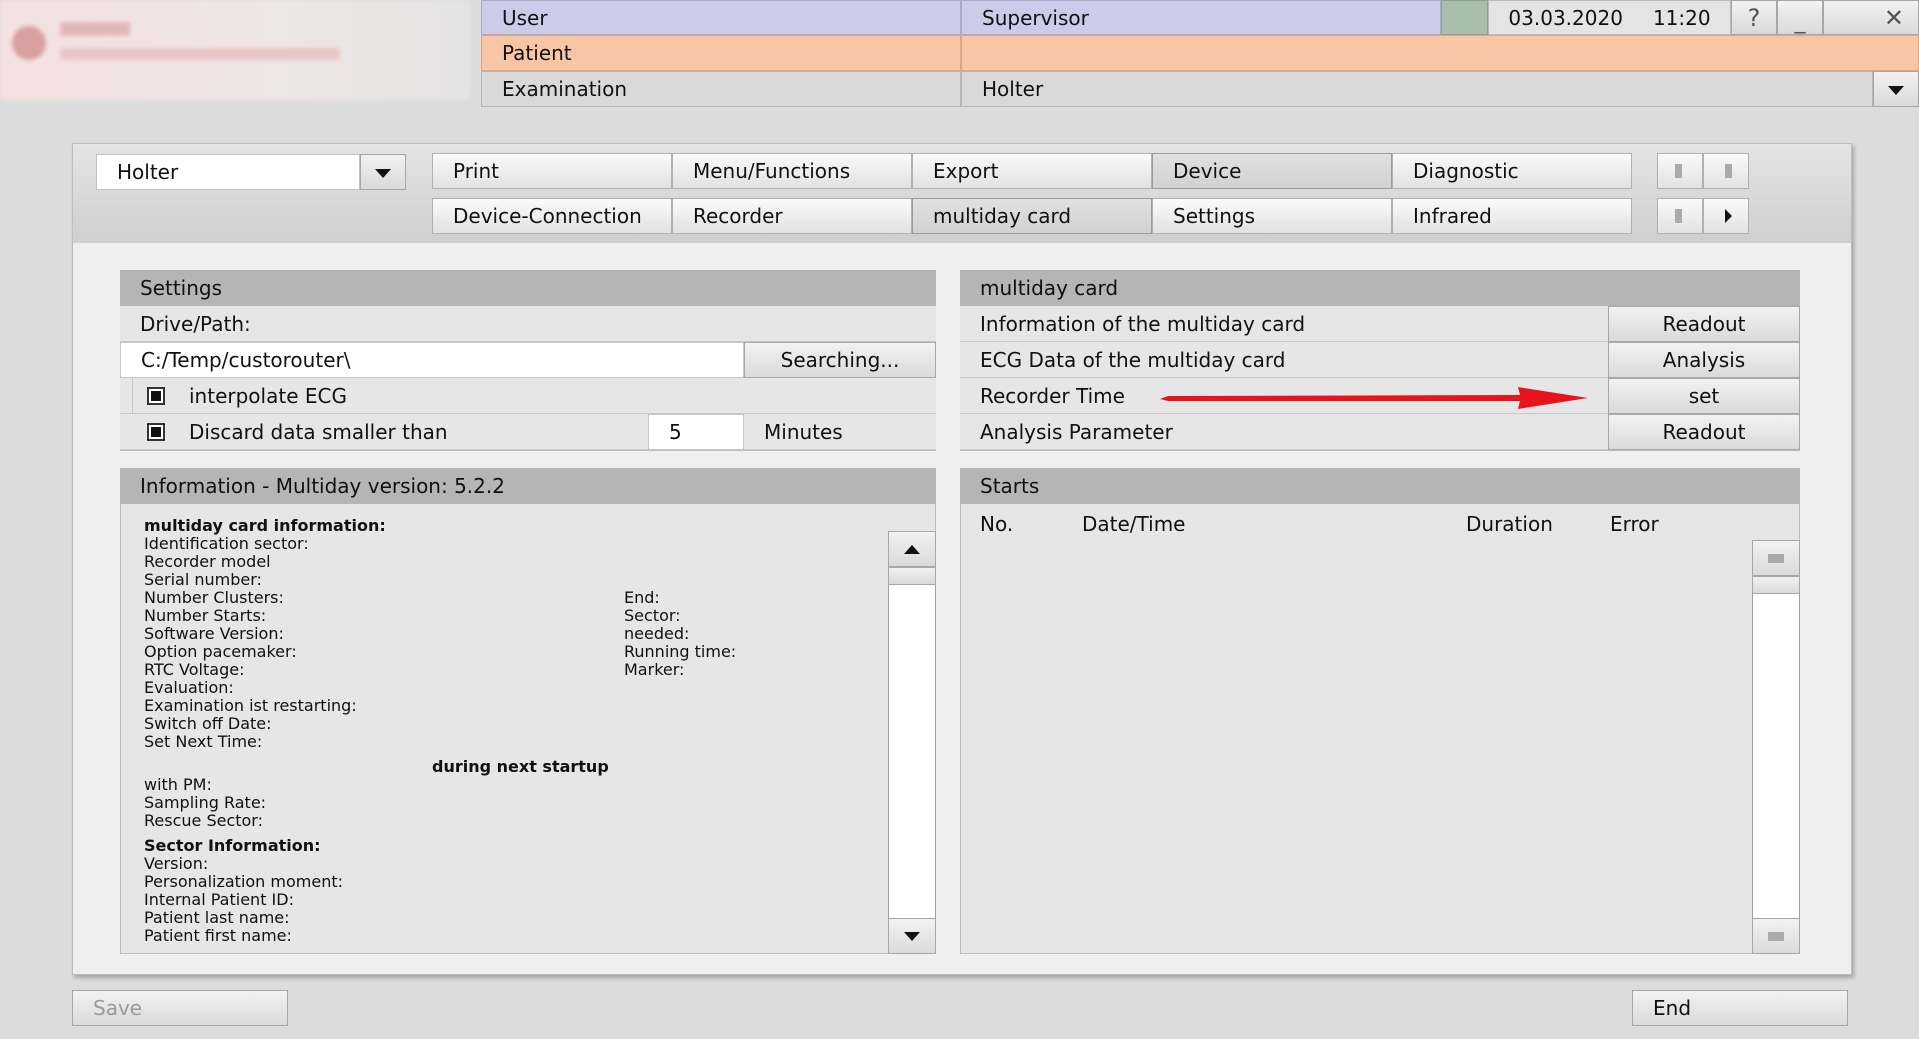 The image size is (1919, 1039). Describe the element at coordinates (642, 597) in the screenshot. I see `info-line-right: End:` at that location.